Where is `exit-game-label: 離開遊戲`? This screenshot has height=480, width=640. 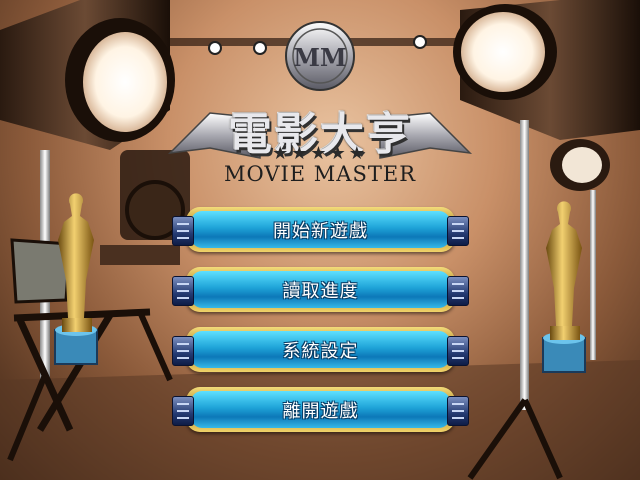 exit-game-label: 離開遊戲 is located at coordinates (320, 411).